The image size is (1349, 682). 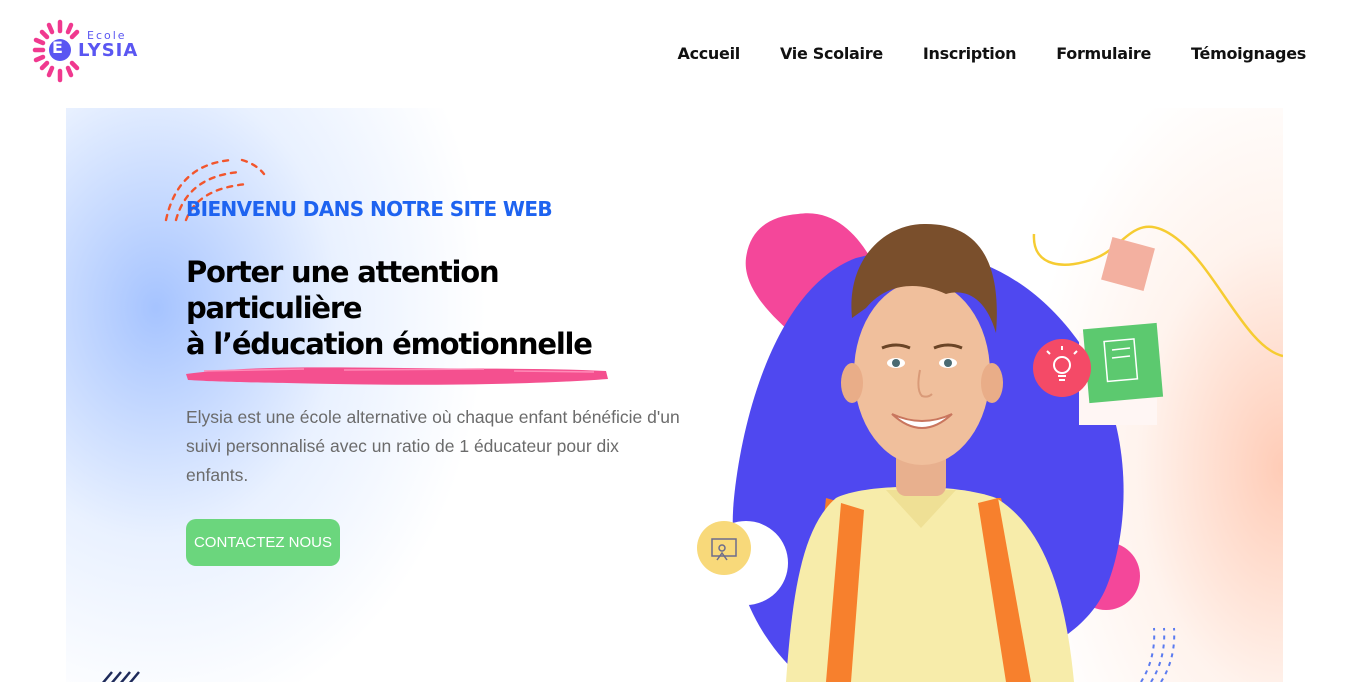 I want to click on nav-inscription: Inscription, so click(x=970, y=53).